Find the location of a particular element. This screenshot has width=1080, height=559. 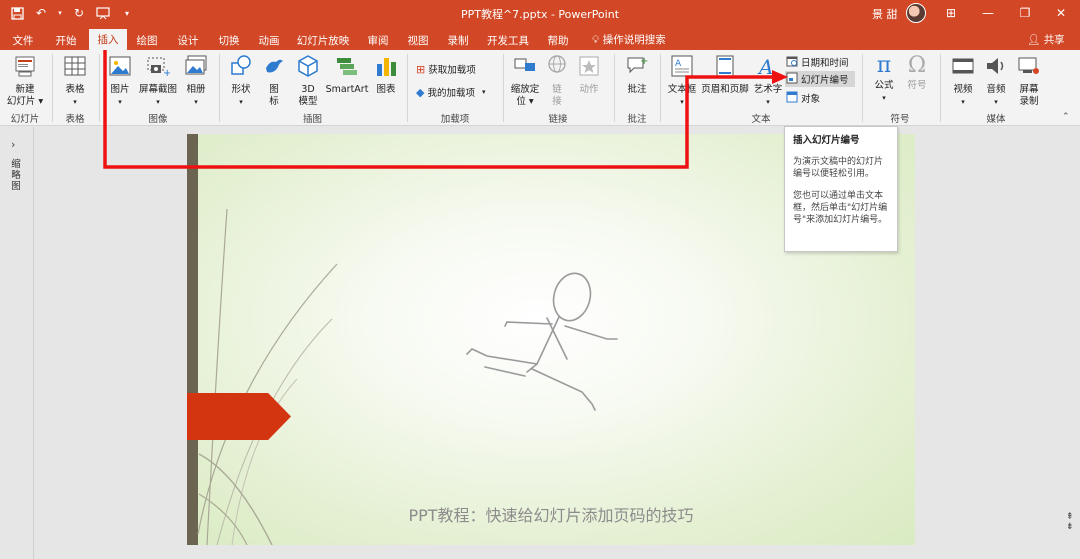

group-label-slides: 幻灯片 is located at coordinates (25, 119).